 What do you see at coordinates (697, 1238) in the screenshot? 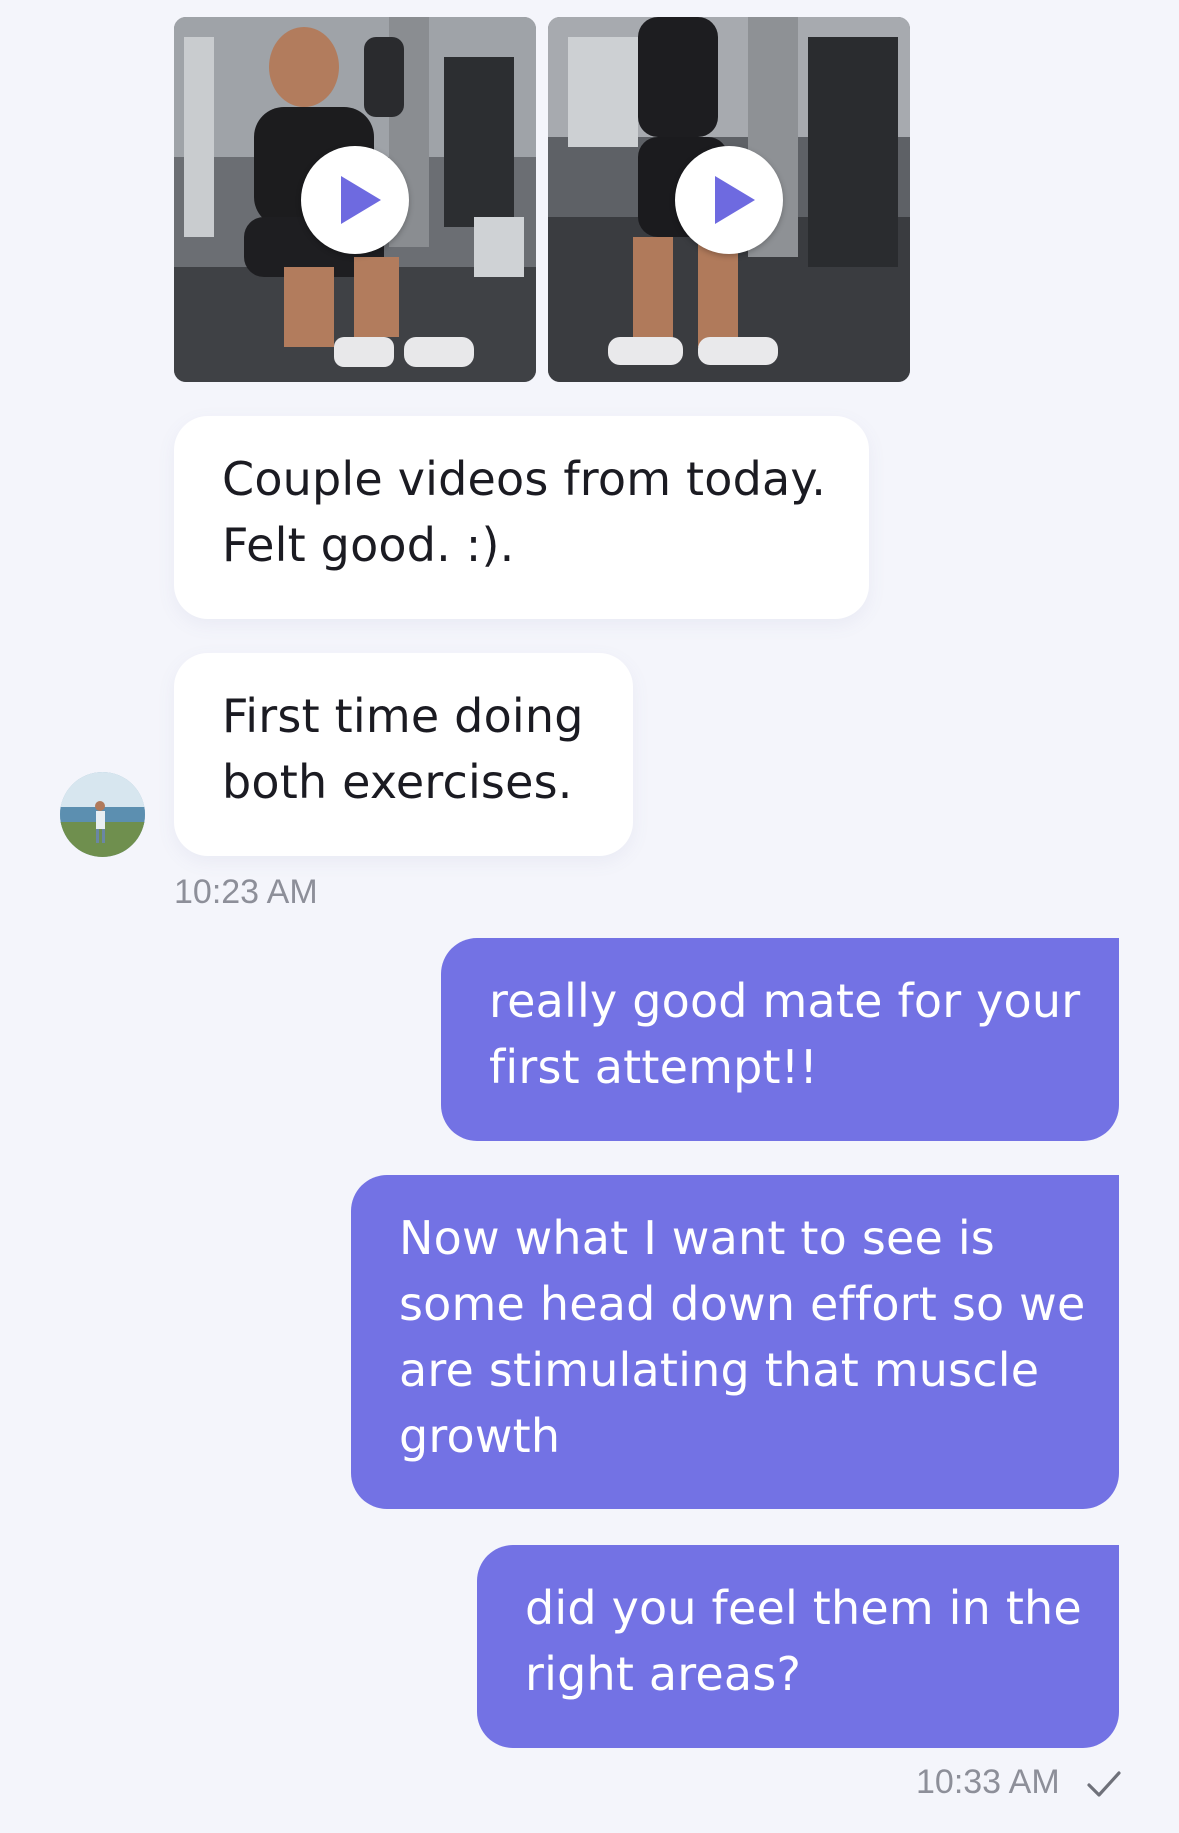
I see `message-text-line: Now what I want to see is` at bounding box center [697, 1238].